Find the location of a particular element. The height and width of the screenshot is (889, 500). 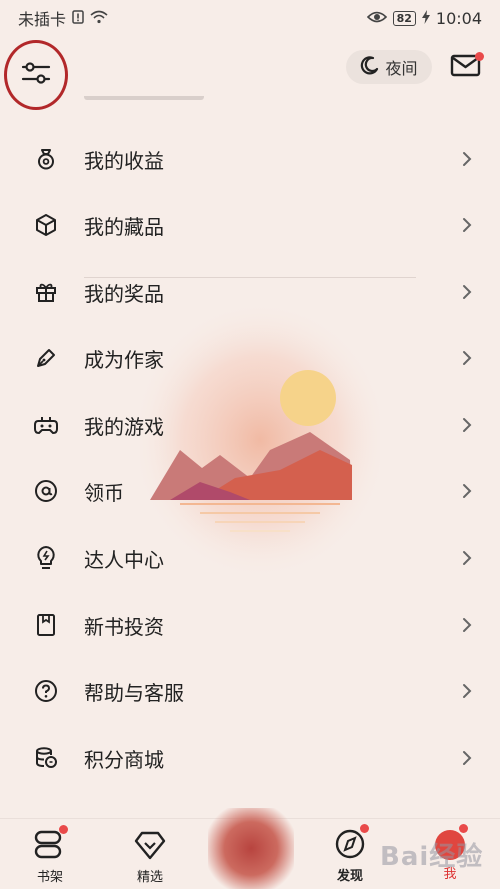

compass-icon is located at coordinates (351, 842).